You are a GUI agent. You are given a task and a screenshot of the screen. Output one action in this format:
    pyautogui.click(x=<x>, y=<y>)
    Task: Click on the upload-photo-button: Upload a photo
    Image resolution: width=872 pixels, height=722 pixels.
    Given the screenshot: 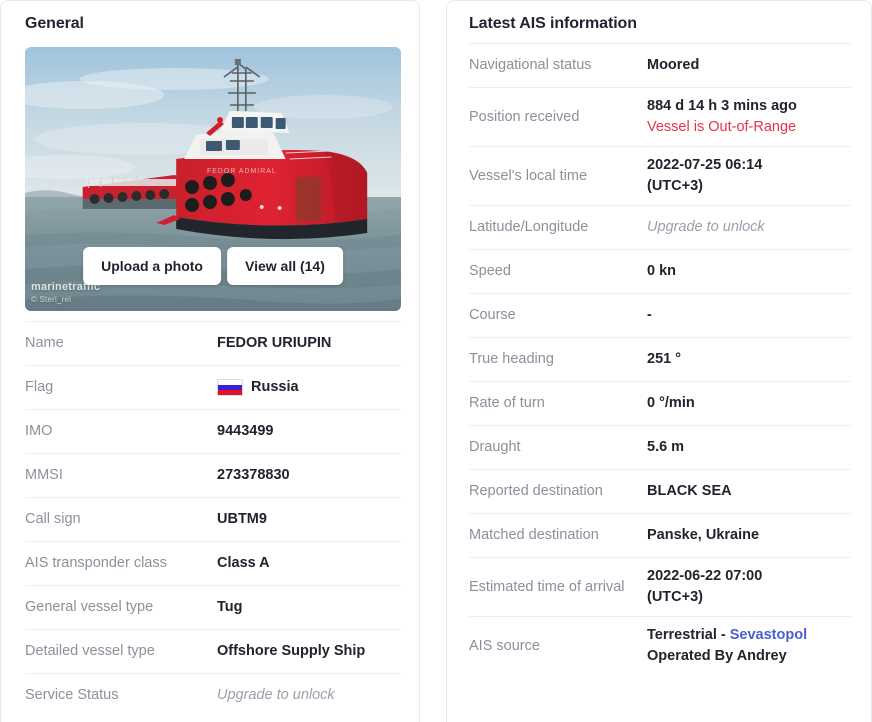 What is the action you would take?
    pyautogui.click(x=152, y=266)
    